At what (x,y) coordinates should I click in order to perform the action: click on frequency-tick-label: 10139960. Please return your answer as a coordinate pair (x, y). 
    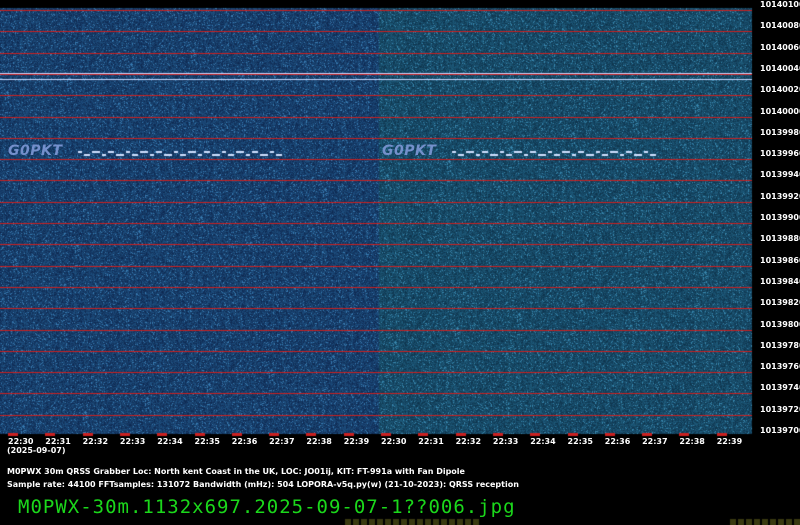
    Looking at the image, I should click on (780, 154).